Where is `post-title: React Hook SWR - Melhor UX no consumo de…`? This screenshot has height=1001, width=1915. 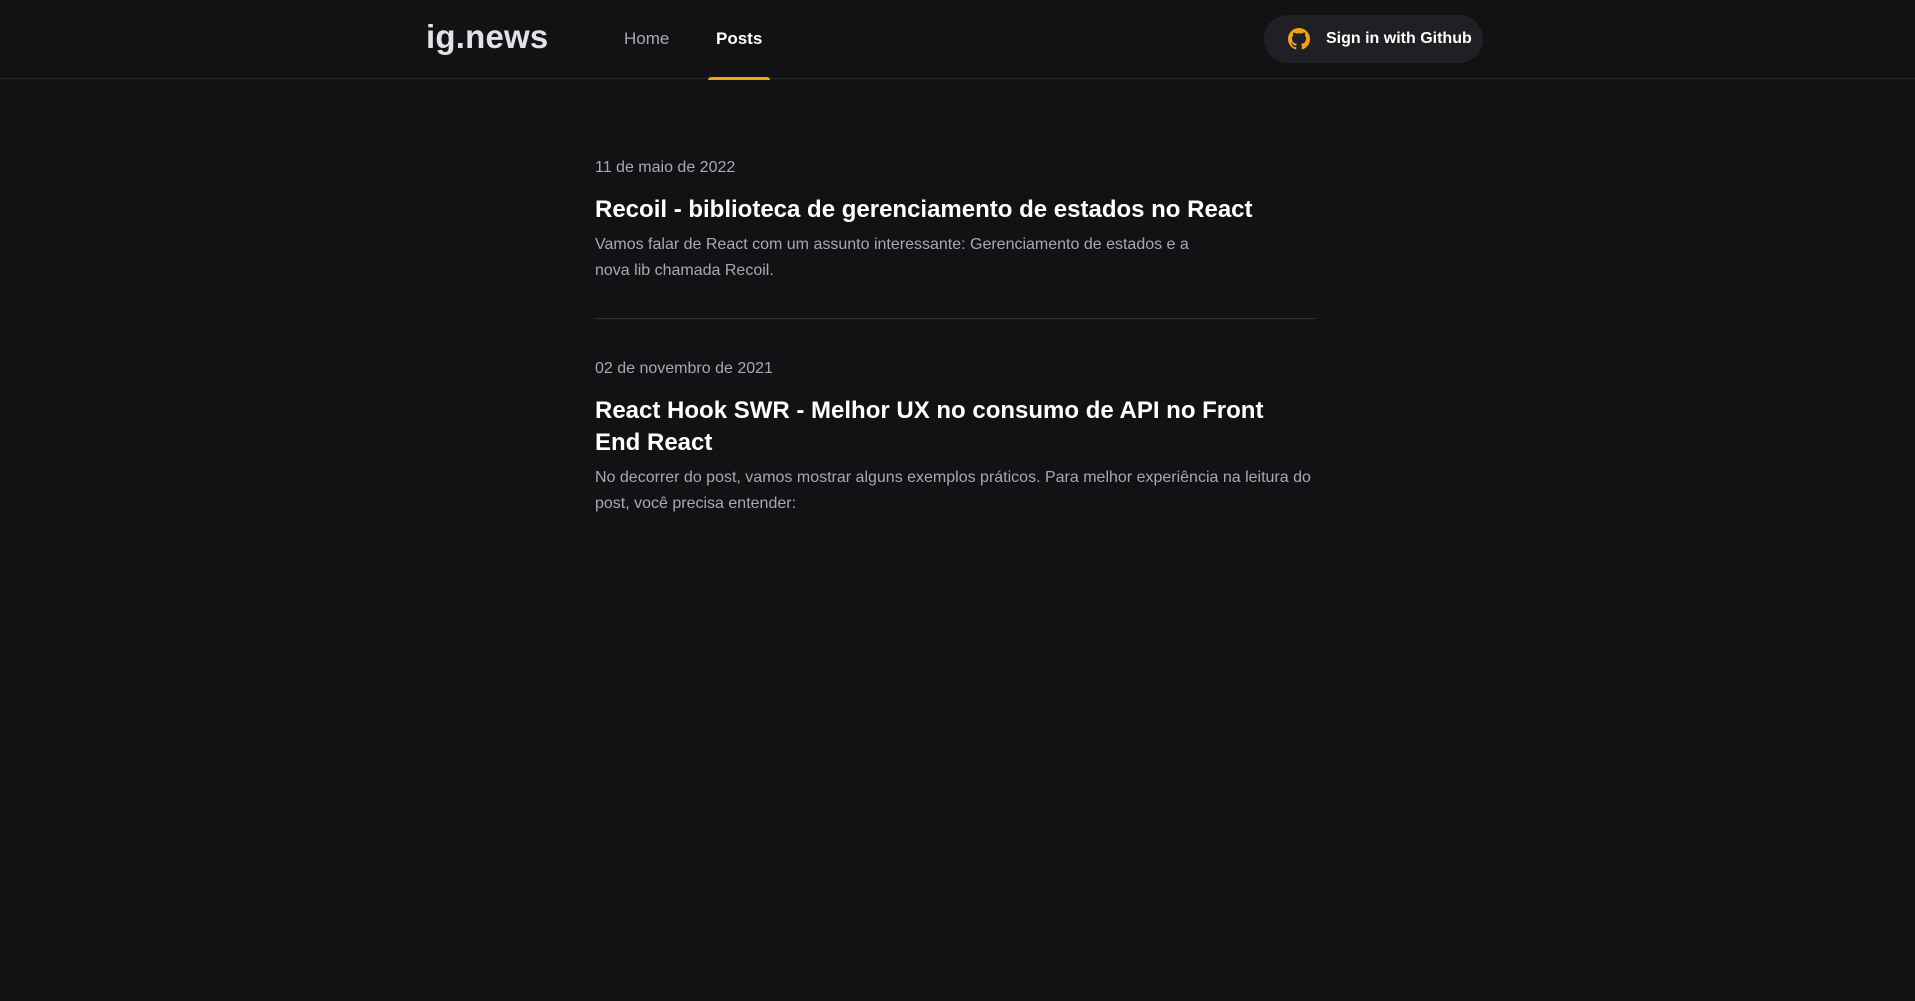 post-title: React Hook SWR - Melhor UX no consumo de… is located at coordinates (955, 427).